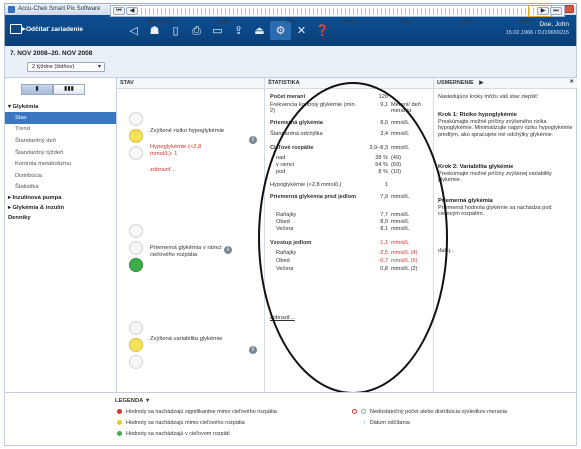 This screenshot has width=581, height=449. What do you see at coordinates (69, 89) in the screenshot?
I see `multi-view-button: ▮▮▮` at bounding box center [69, 89].